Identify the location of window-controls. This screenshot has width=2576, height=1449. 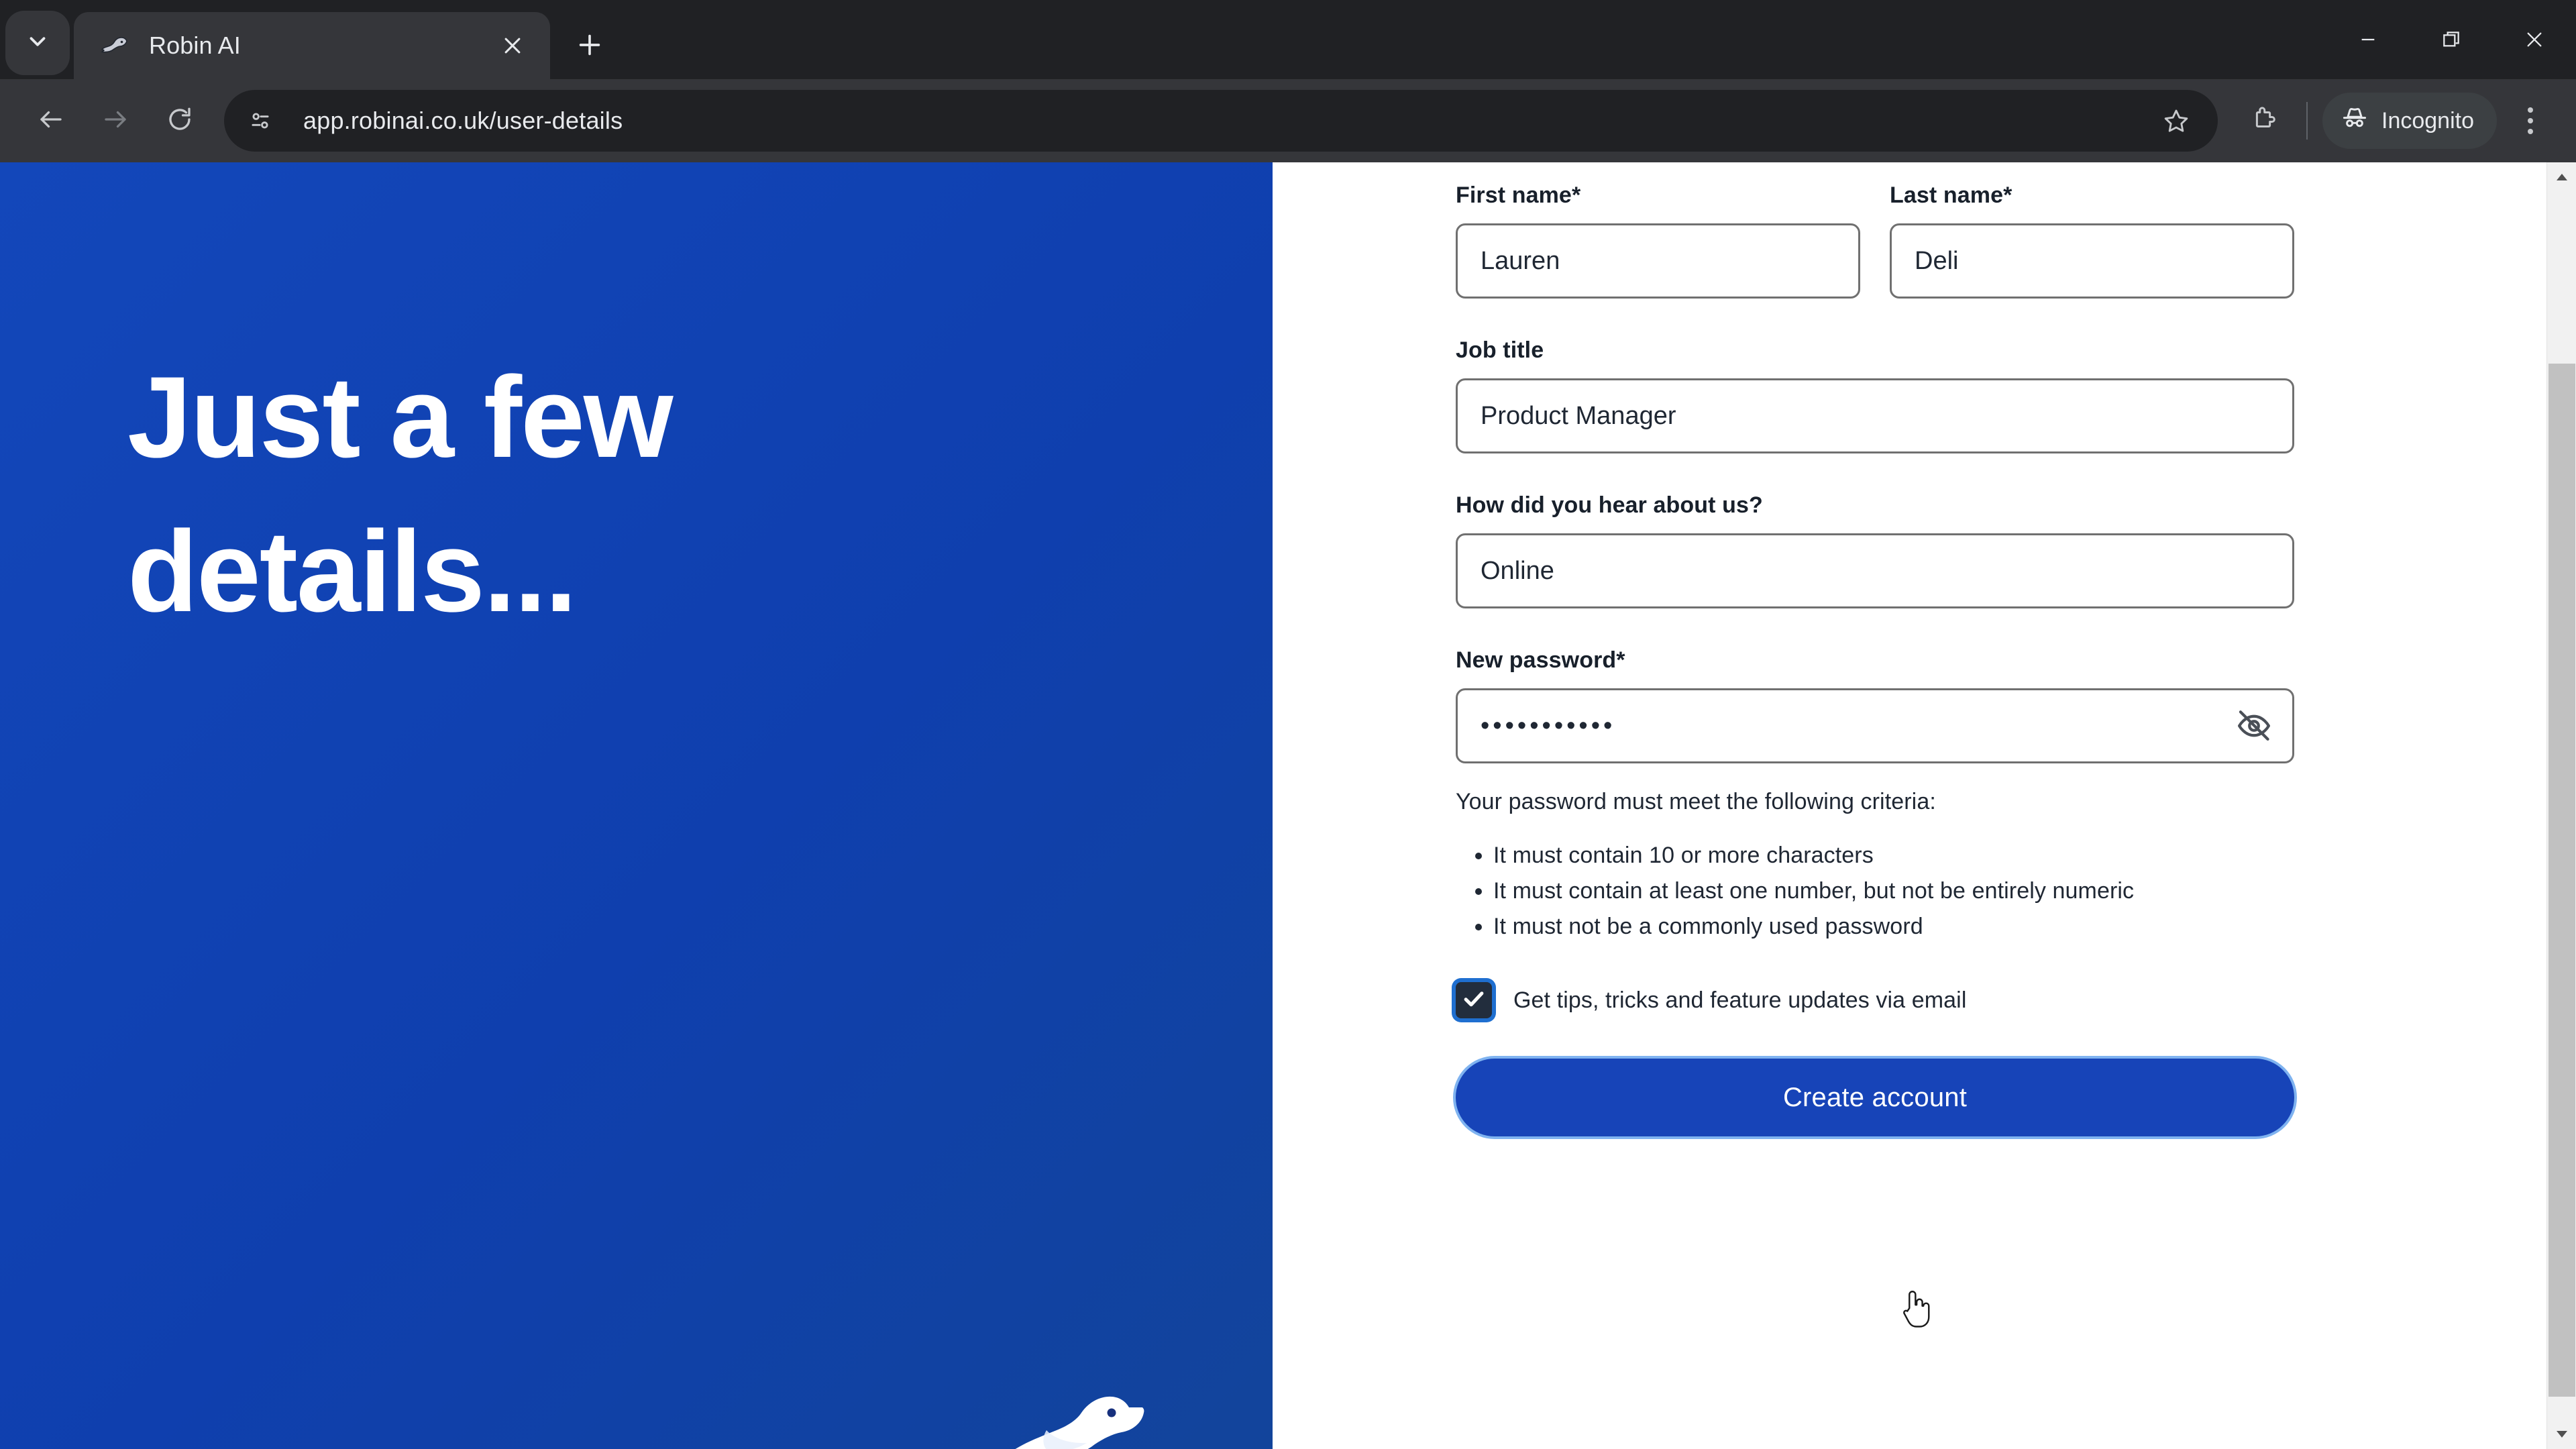
(2451, 39).